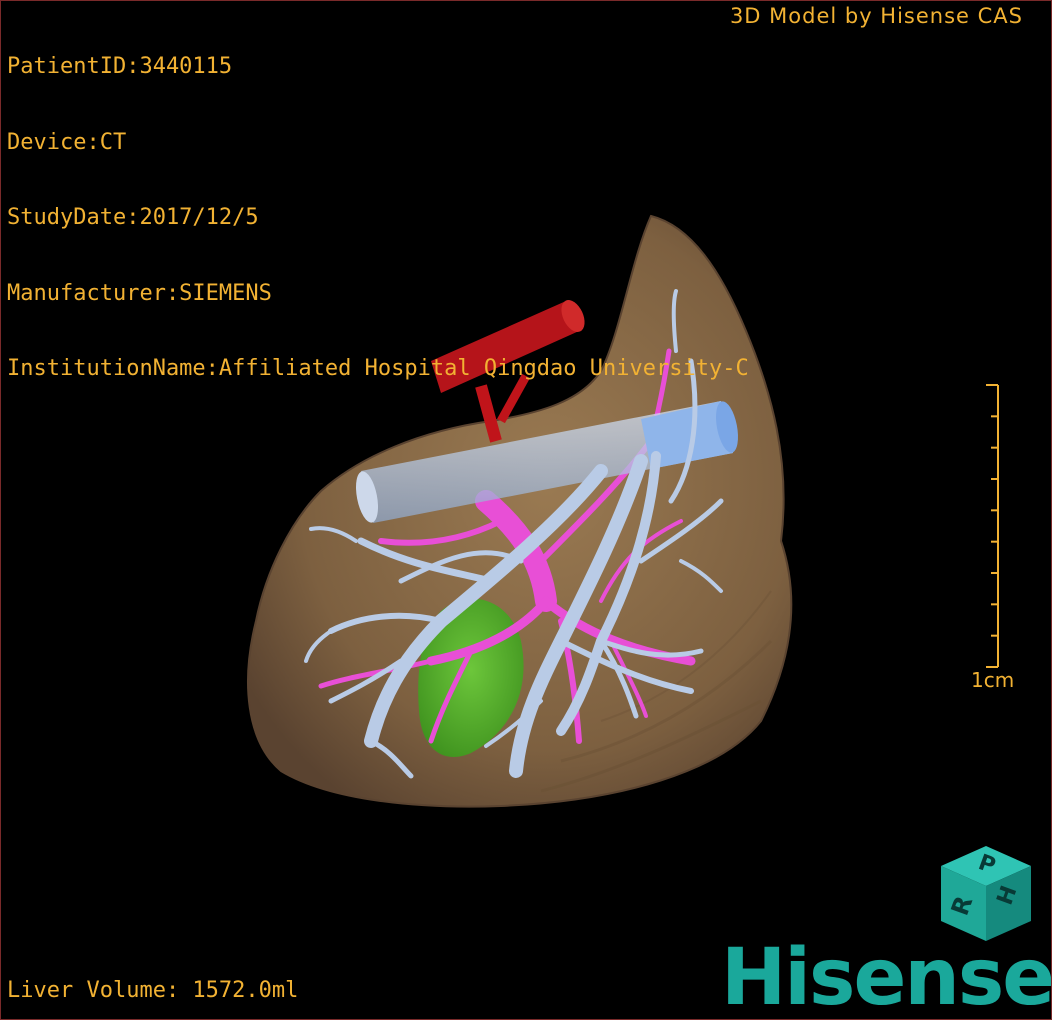 The height and width of the screenshot is (1020, 1052). What do you see at coordinates (153, 990) in the screenshot?
I see `liver-volume-text: Liver Volume: 1572.0ml` at bounding box center [153, 990].